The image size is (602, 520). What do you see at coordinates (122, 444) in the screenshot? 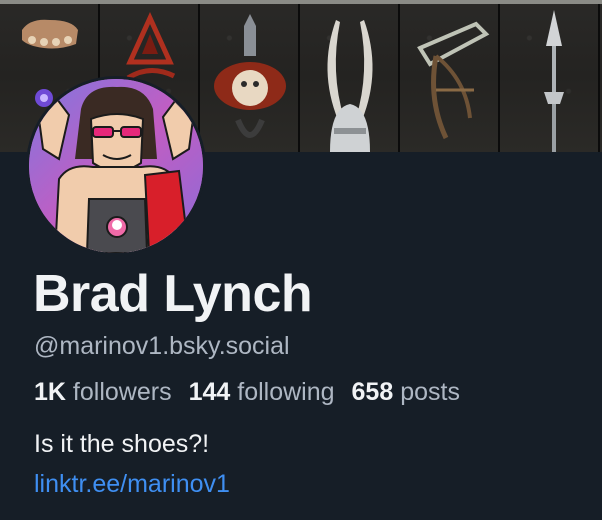
I see `profile-bio: Is it the shoes?!` at bounding box center [122, 444].